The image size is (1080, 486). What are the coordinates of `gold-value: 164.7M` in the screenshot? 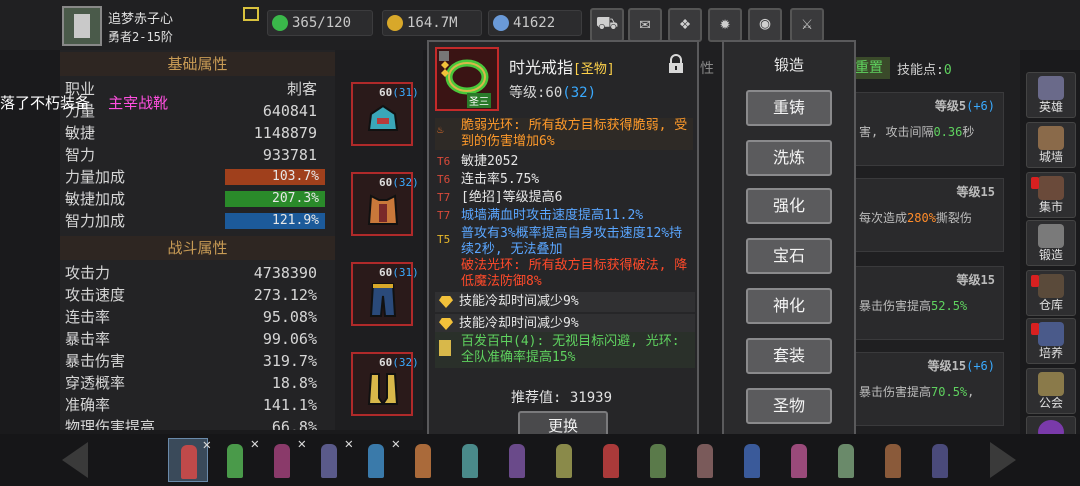 It's located at (432, 23).